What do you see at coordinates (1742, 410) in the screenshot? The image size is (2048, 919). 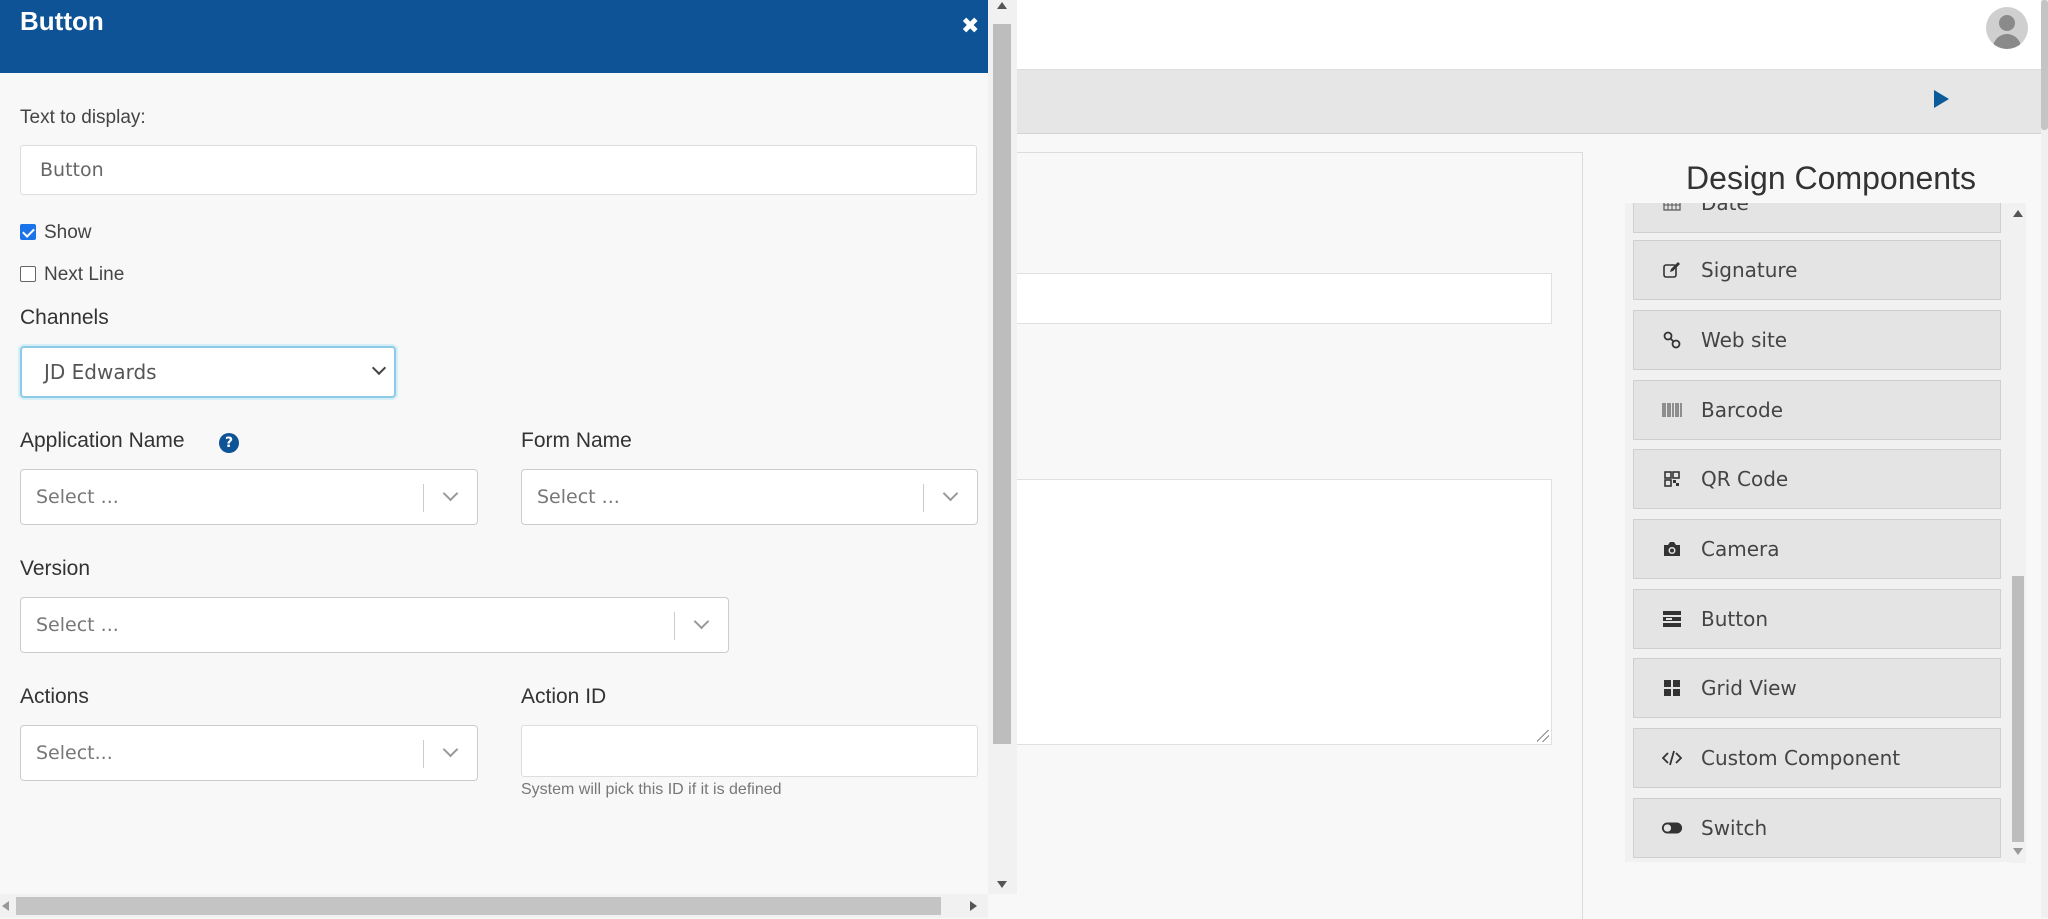 I see `component-label: Barcode` at bounding box center [1742, 410].